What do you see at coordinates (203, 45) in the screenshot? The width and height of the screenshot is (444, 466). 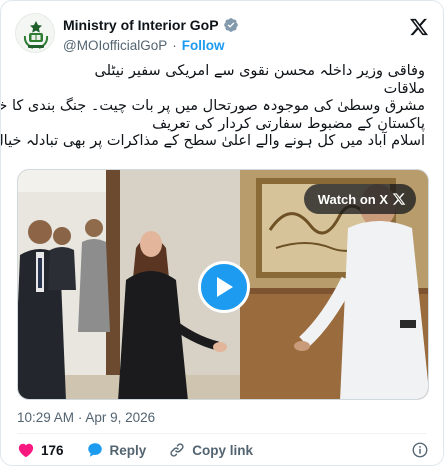 I see `follow-button: Follow` at bounding box center [203, 45].